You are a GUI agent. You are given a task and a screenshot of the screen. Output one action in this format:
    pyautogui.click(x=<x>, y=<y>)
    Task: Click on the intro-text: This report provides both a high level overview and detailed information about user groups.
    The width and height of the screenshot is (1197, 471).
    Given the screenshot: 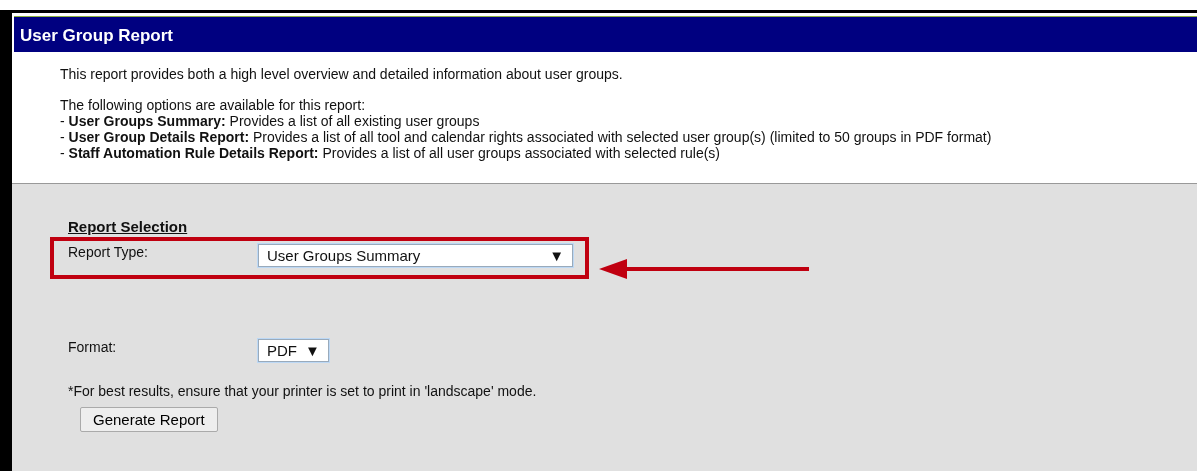 What is the action you would take?
    pyautogui.click(x=342, y=73)
    